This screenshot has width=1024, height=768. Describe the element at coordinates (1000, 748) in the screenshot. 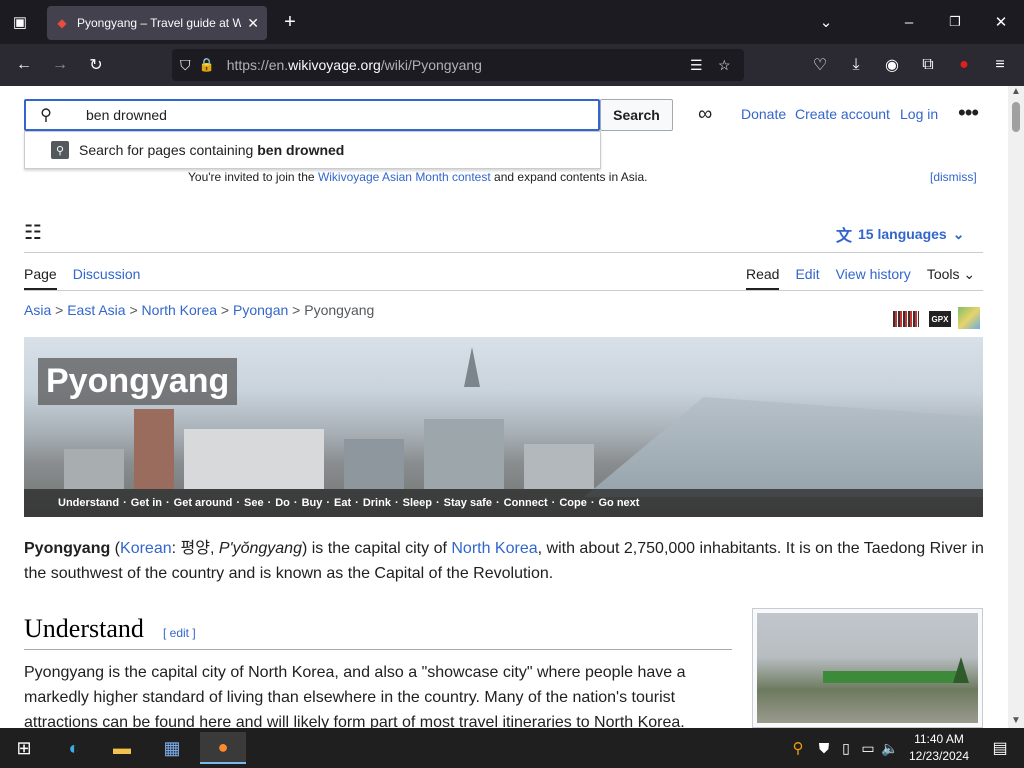

I see `notifications-icon: ▤` at that location.